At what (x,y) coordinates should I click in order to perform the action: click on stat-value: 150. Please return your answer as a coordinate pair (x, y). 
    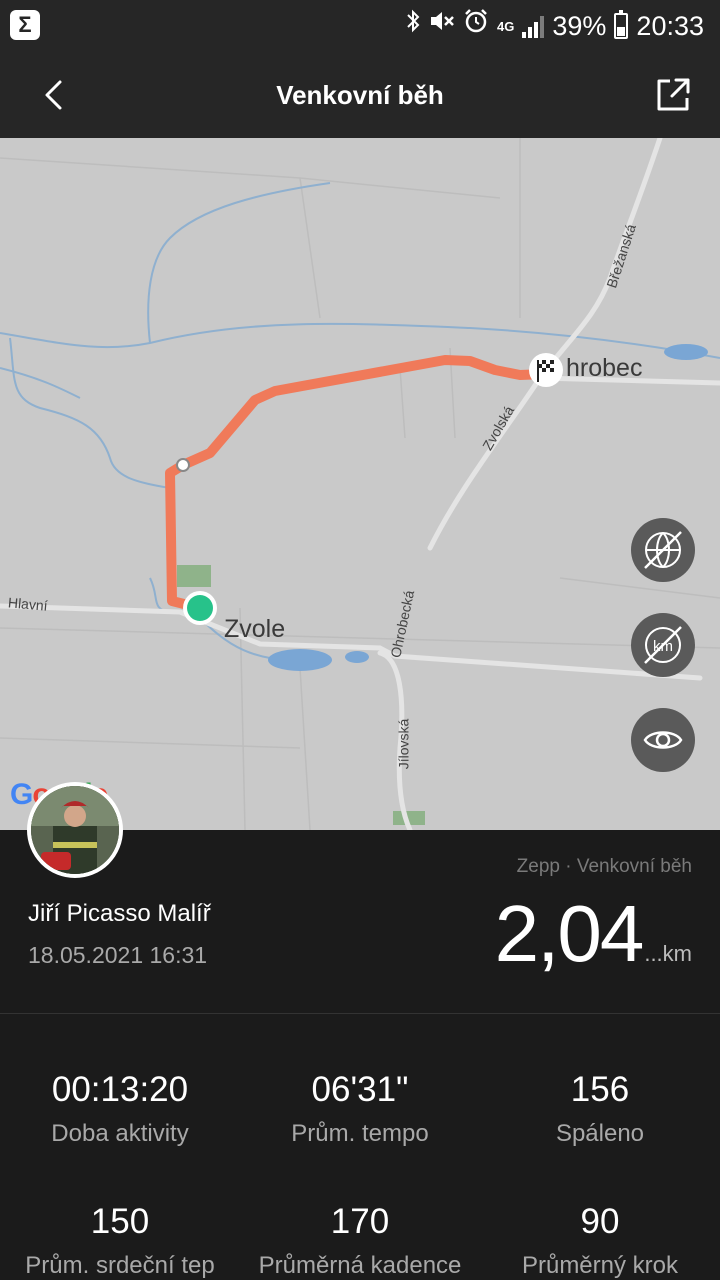
    Looking at the image, I should click on (120, 1221).